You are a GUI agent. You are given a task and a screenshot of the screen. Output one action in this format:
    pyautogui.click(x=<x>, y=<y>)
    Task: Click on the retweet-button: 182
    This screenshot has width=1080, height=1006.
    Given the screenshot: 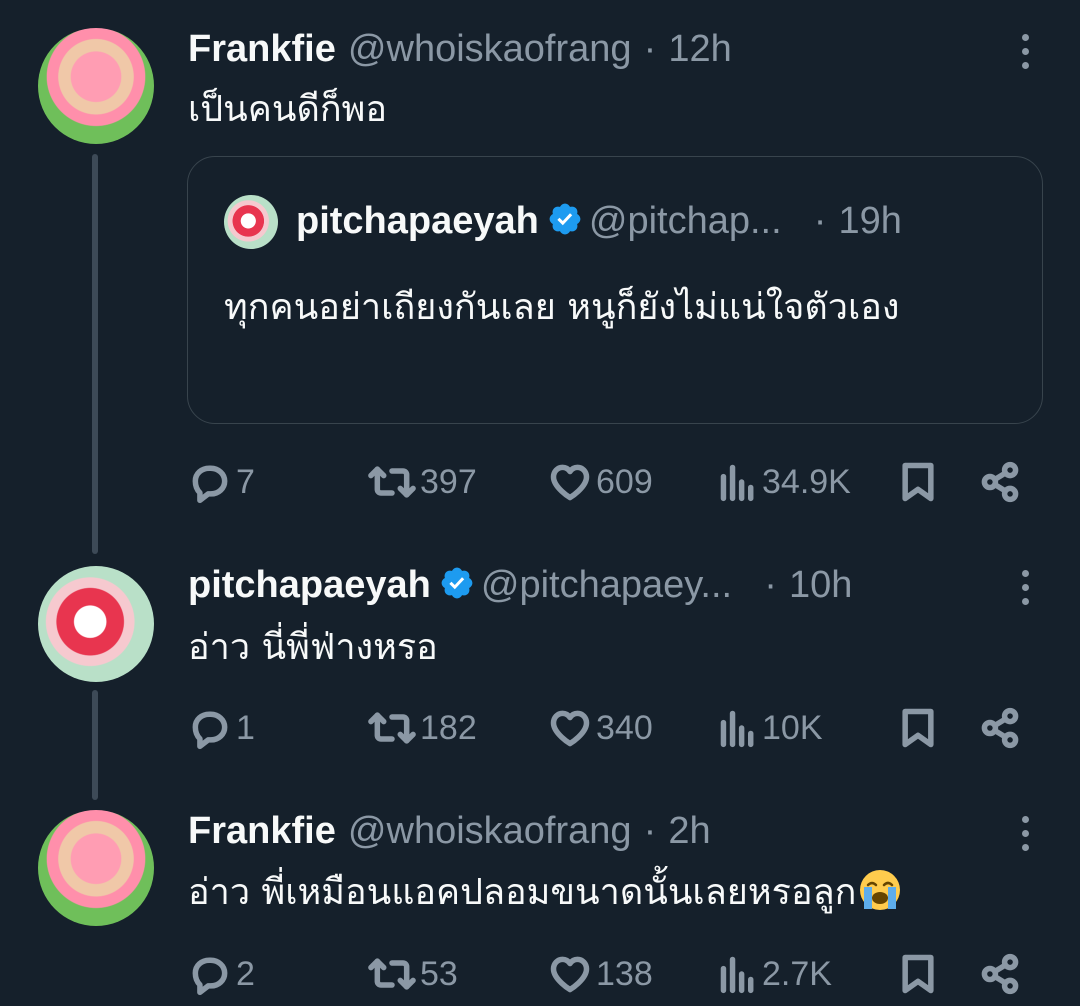 What is the action you would take?
    pyautogui.click(x=422, y=728)
    